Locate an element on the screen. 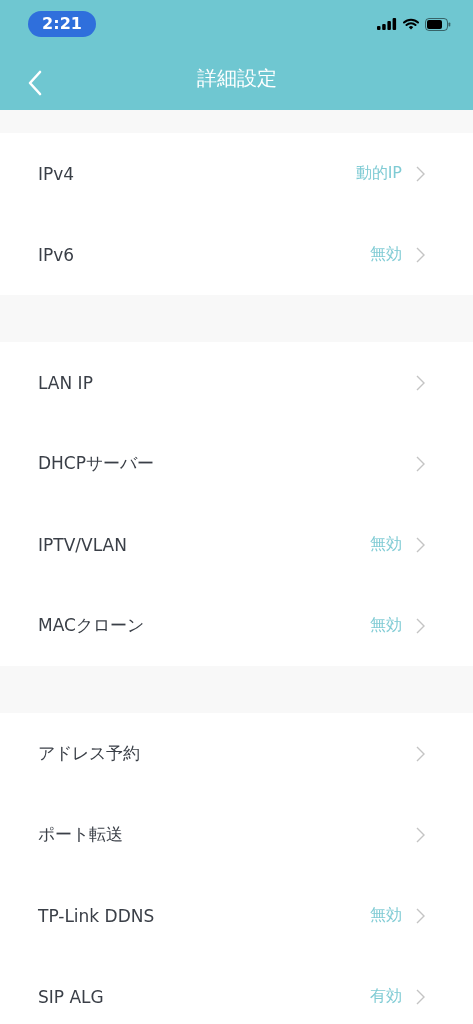  settings-row: ポート転送 is located at coordinates (236, 834).